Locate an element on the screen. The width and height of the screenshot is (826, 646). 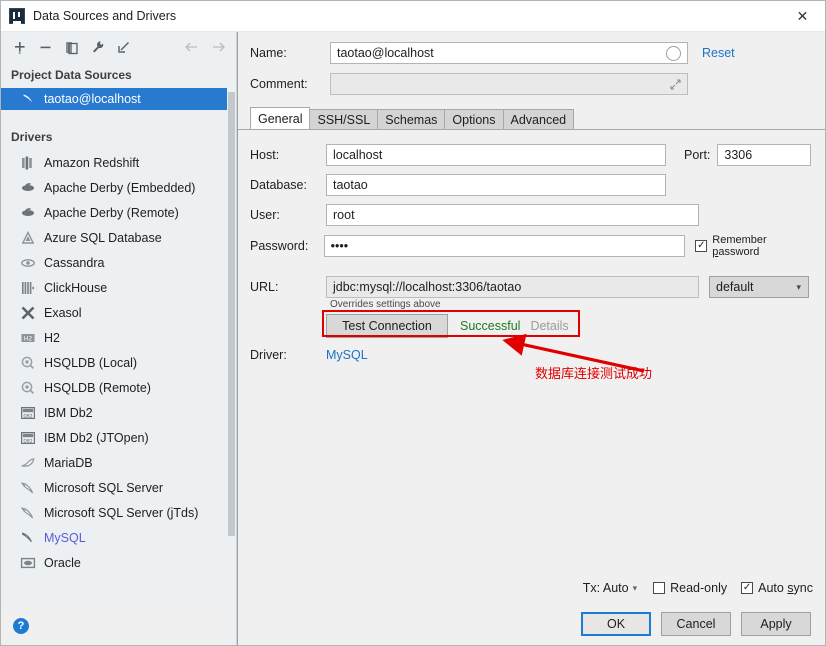
connection-options-strip: Tx: Auto ▾ Read-only ✓ Auto sync is located at coordinates (531, 588).